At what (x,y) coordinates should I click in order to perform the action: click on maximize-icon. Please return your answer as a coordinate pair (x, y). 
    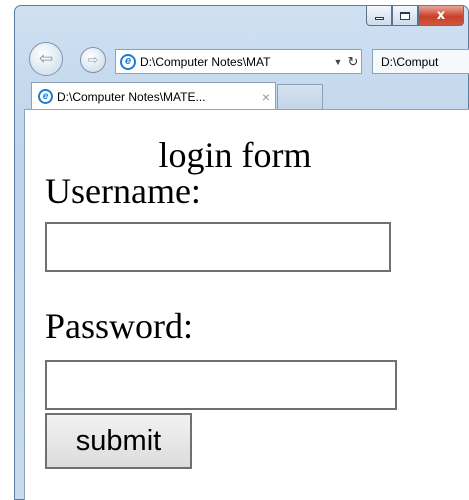
    Looking at the image, I should click on (405, 15).